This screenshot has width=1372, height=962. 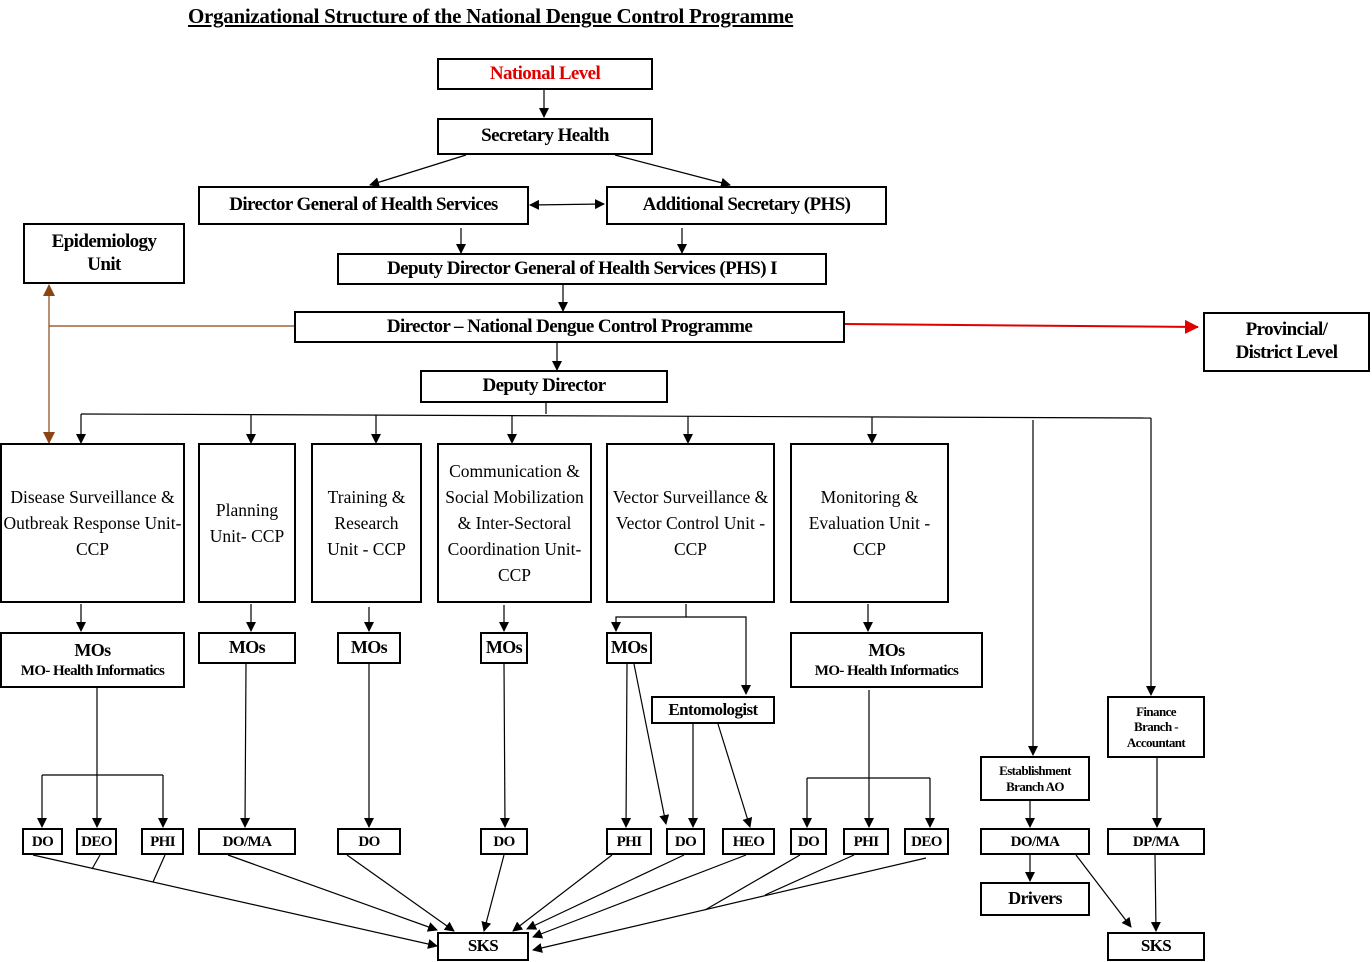 I want to click on node-sks: SKS, so click(x=1156, y=946).